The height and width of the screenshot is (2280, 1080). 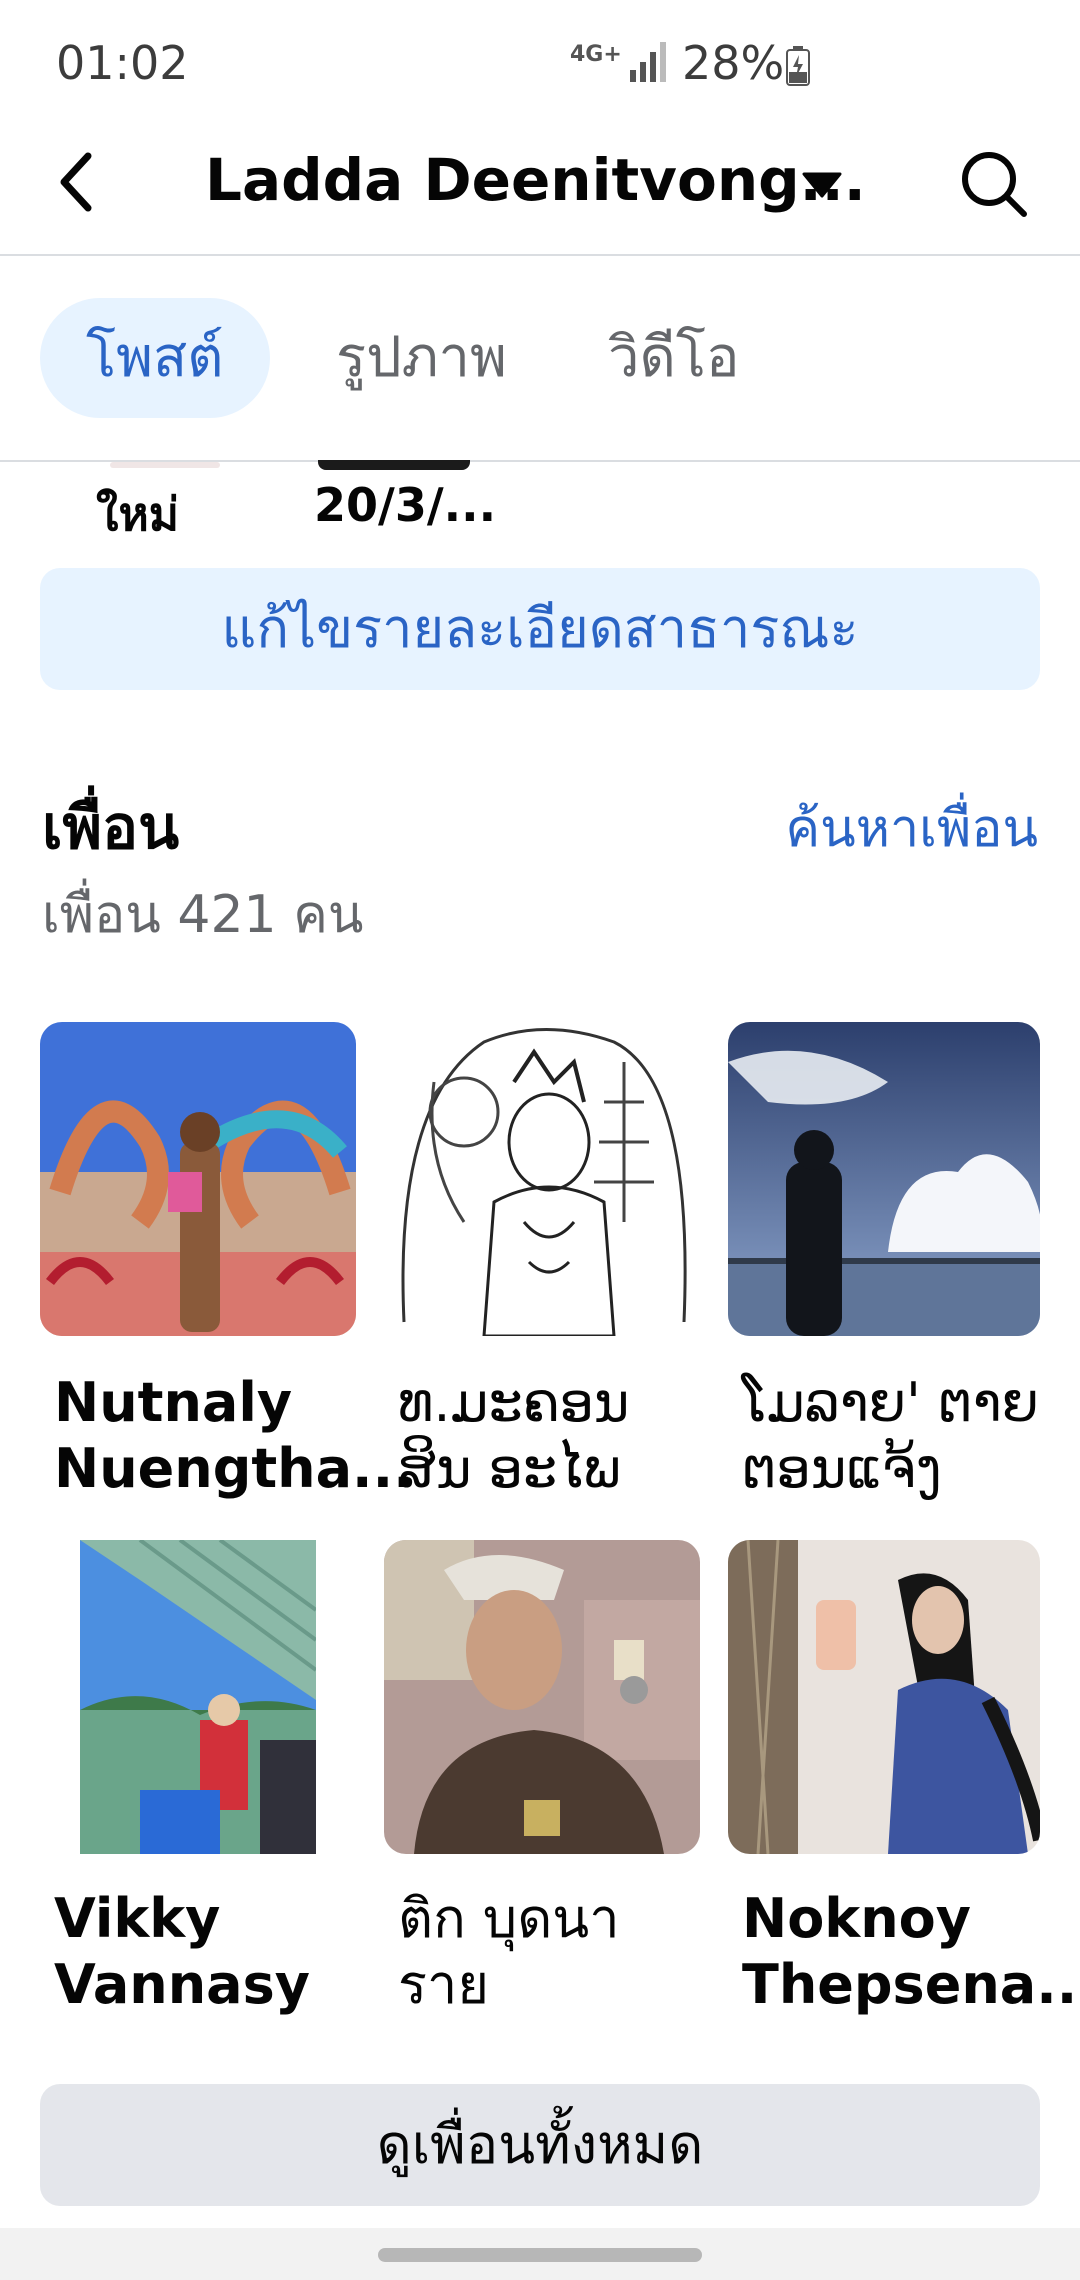 I want to click on friend-name-line: Vannasy, so click(x=182, y=1984).